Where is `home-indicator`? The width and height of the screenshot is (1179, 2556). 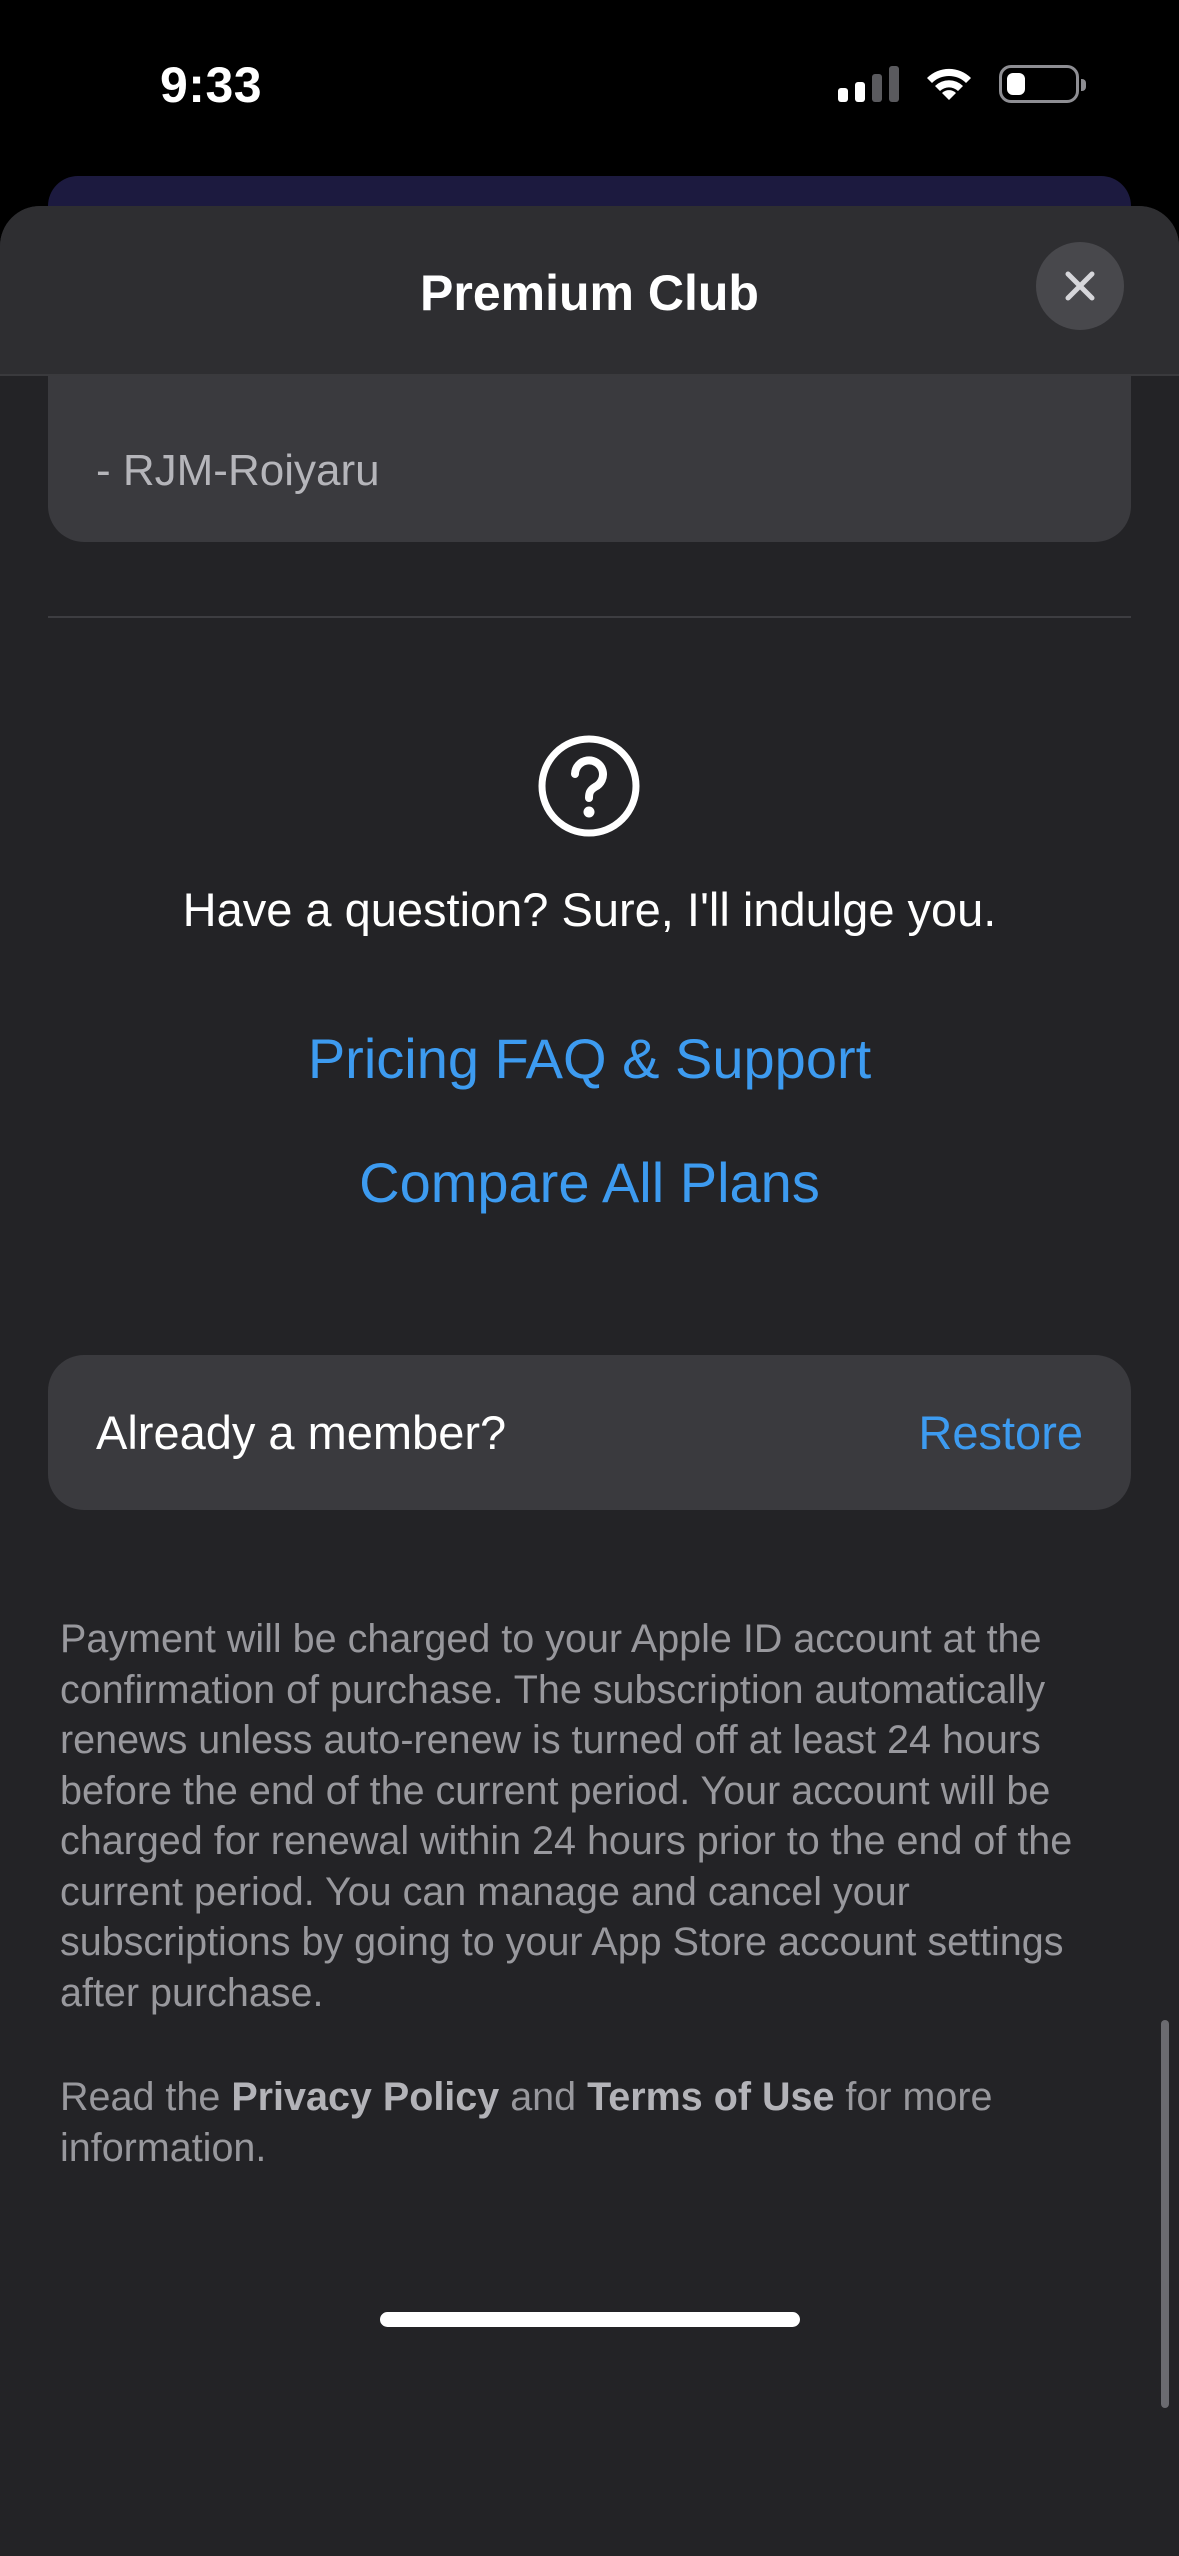 home-indicator is located at coordinates (590, 2319).